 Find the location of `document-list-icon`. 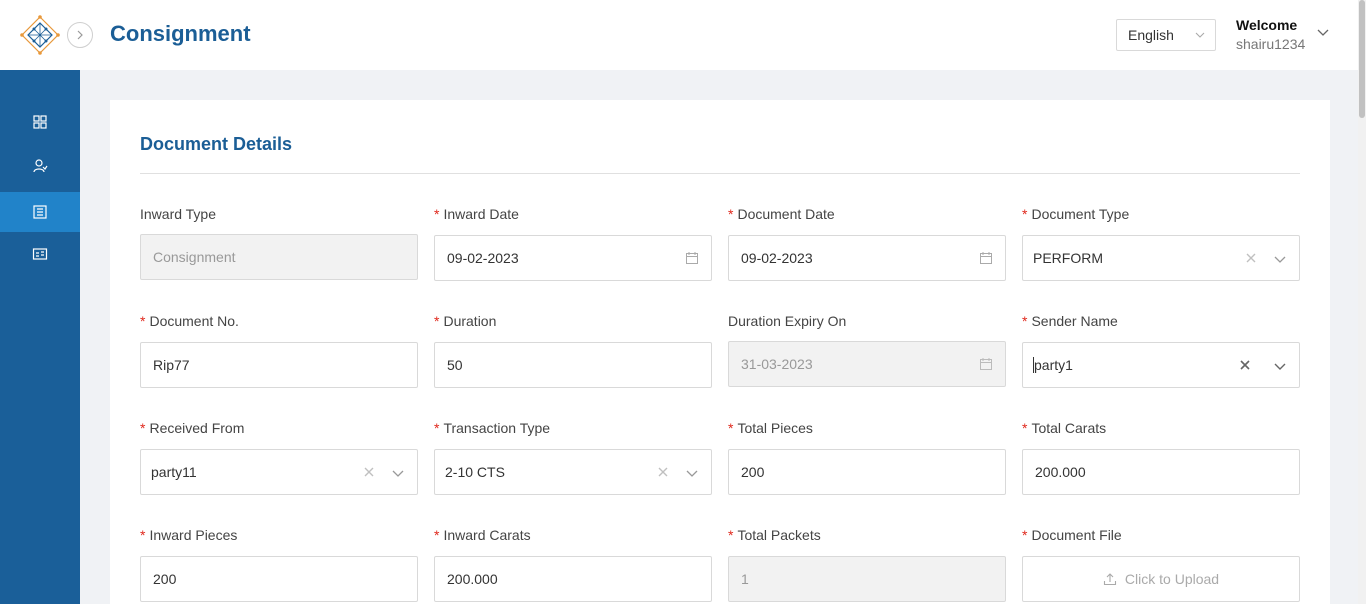

document-list-icon is located at coordinates (40, 212).